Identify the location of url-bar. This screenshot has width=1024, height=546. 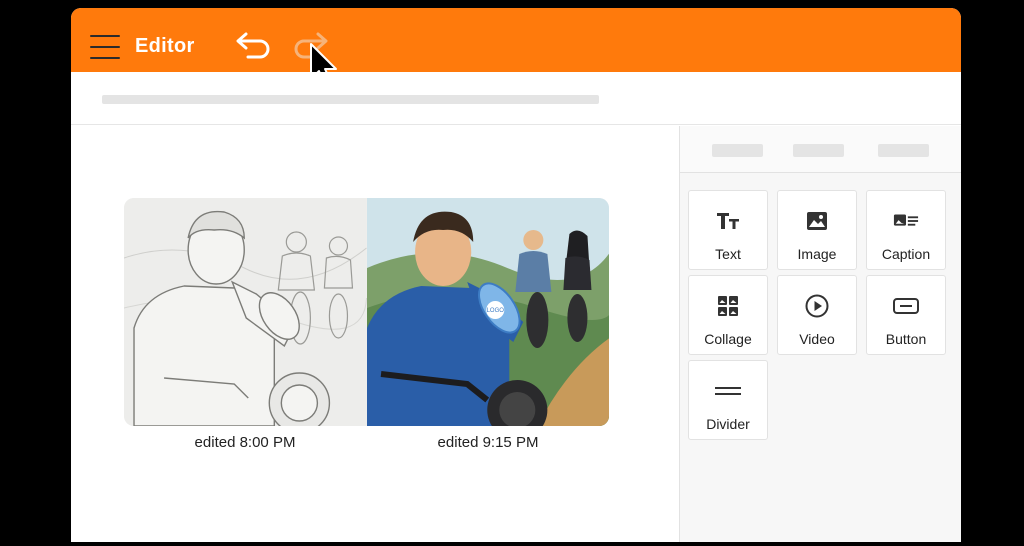
(516, 98).